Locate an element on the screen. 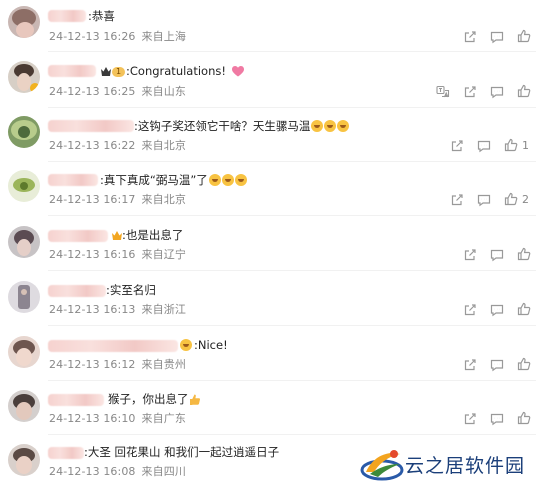 The height and width of the screenshot is (492, 550). comment-time: 24-12-13 16:10 is located at coordinates (92, 418).